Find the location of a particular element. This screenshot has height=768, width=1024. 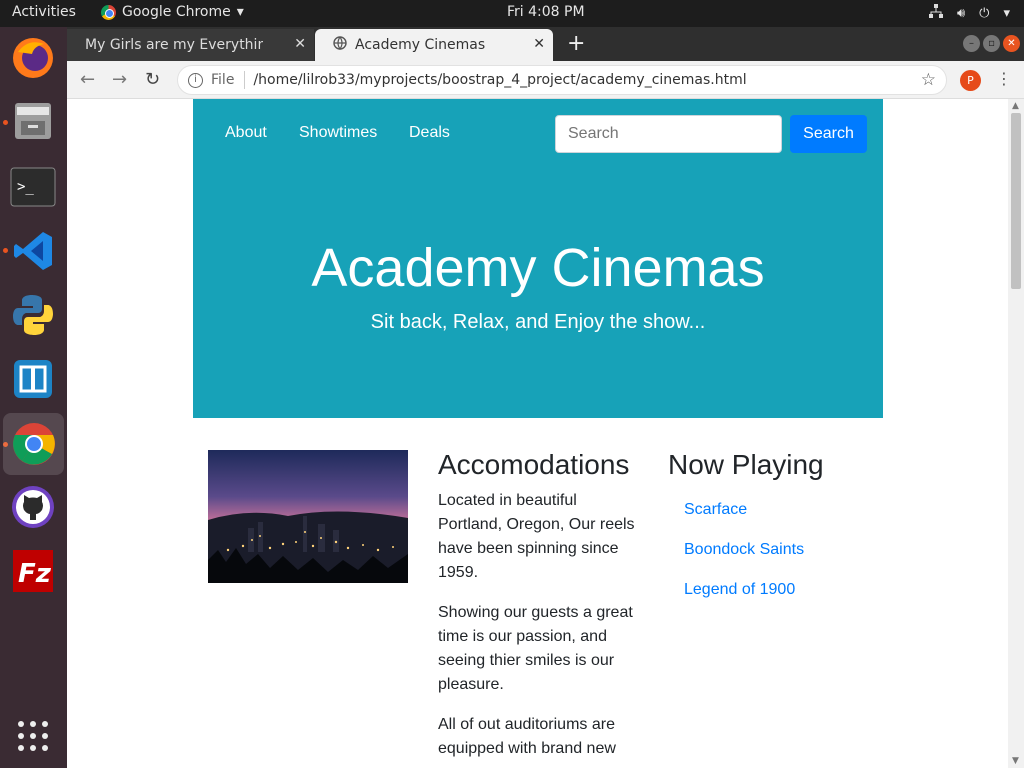

globe-icon is located at coordinates (340, 45).